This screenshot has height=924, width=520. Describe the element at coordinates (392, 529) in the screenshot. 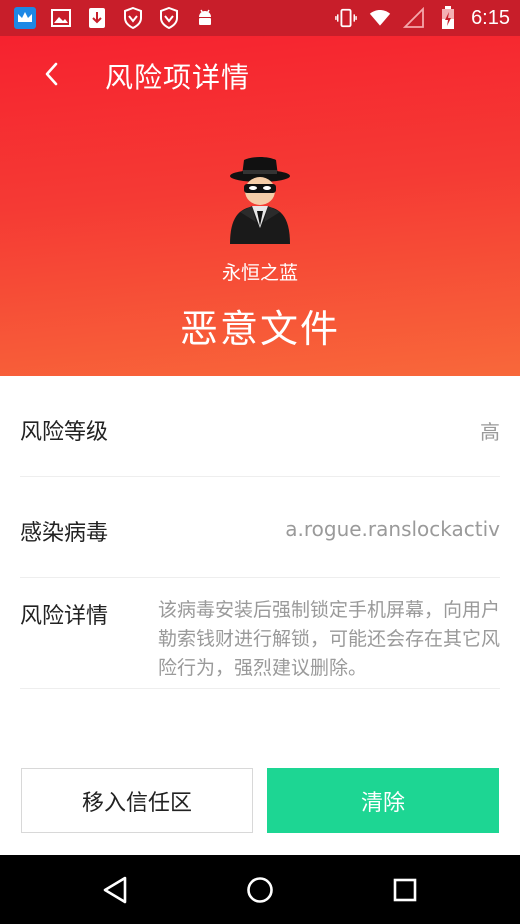

I see `virus-name-value: a.rogue.ranslockactiv` at that location.